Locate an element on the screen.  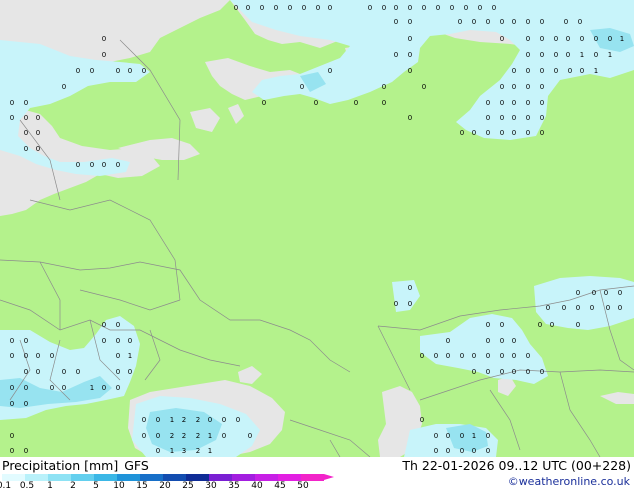
legend-title-text: Precipitation [mm] is located at coordinates (60, 465).